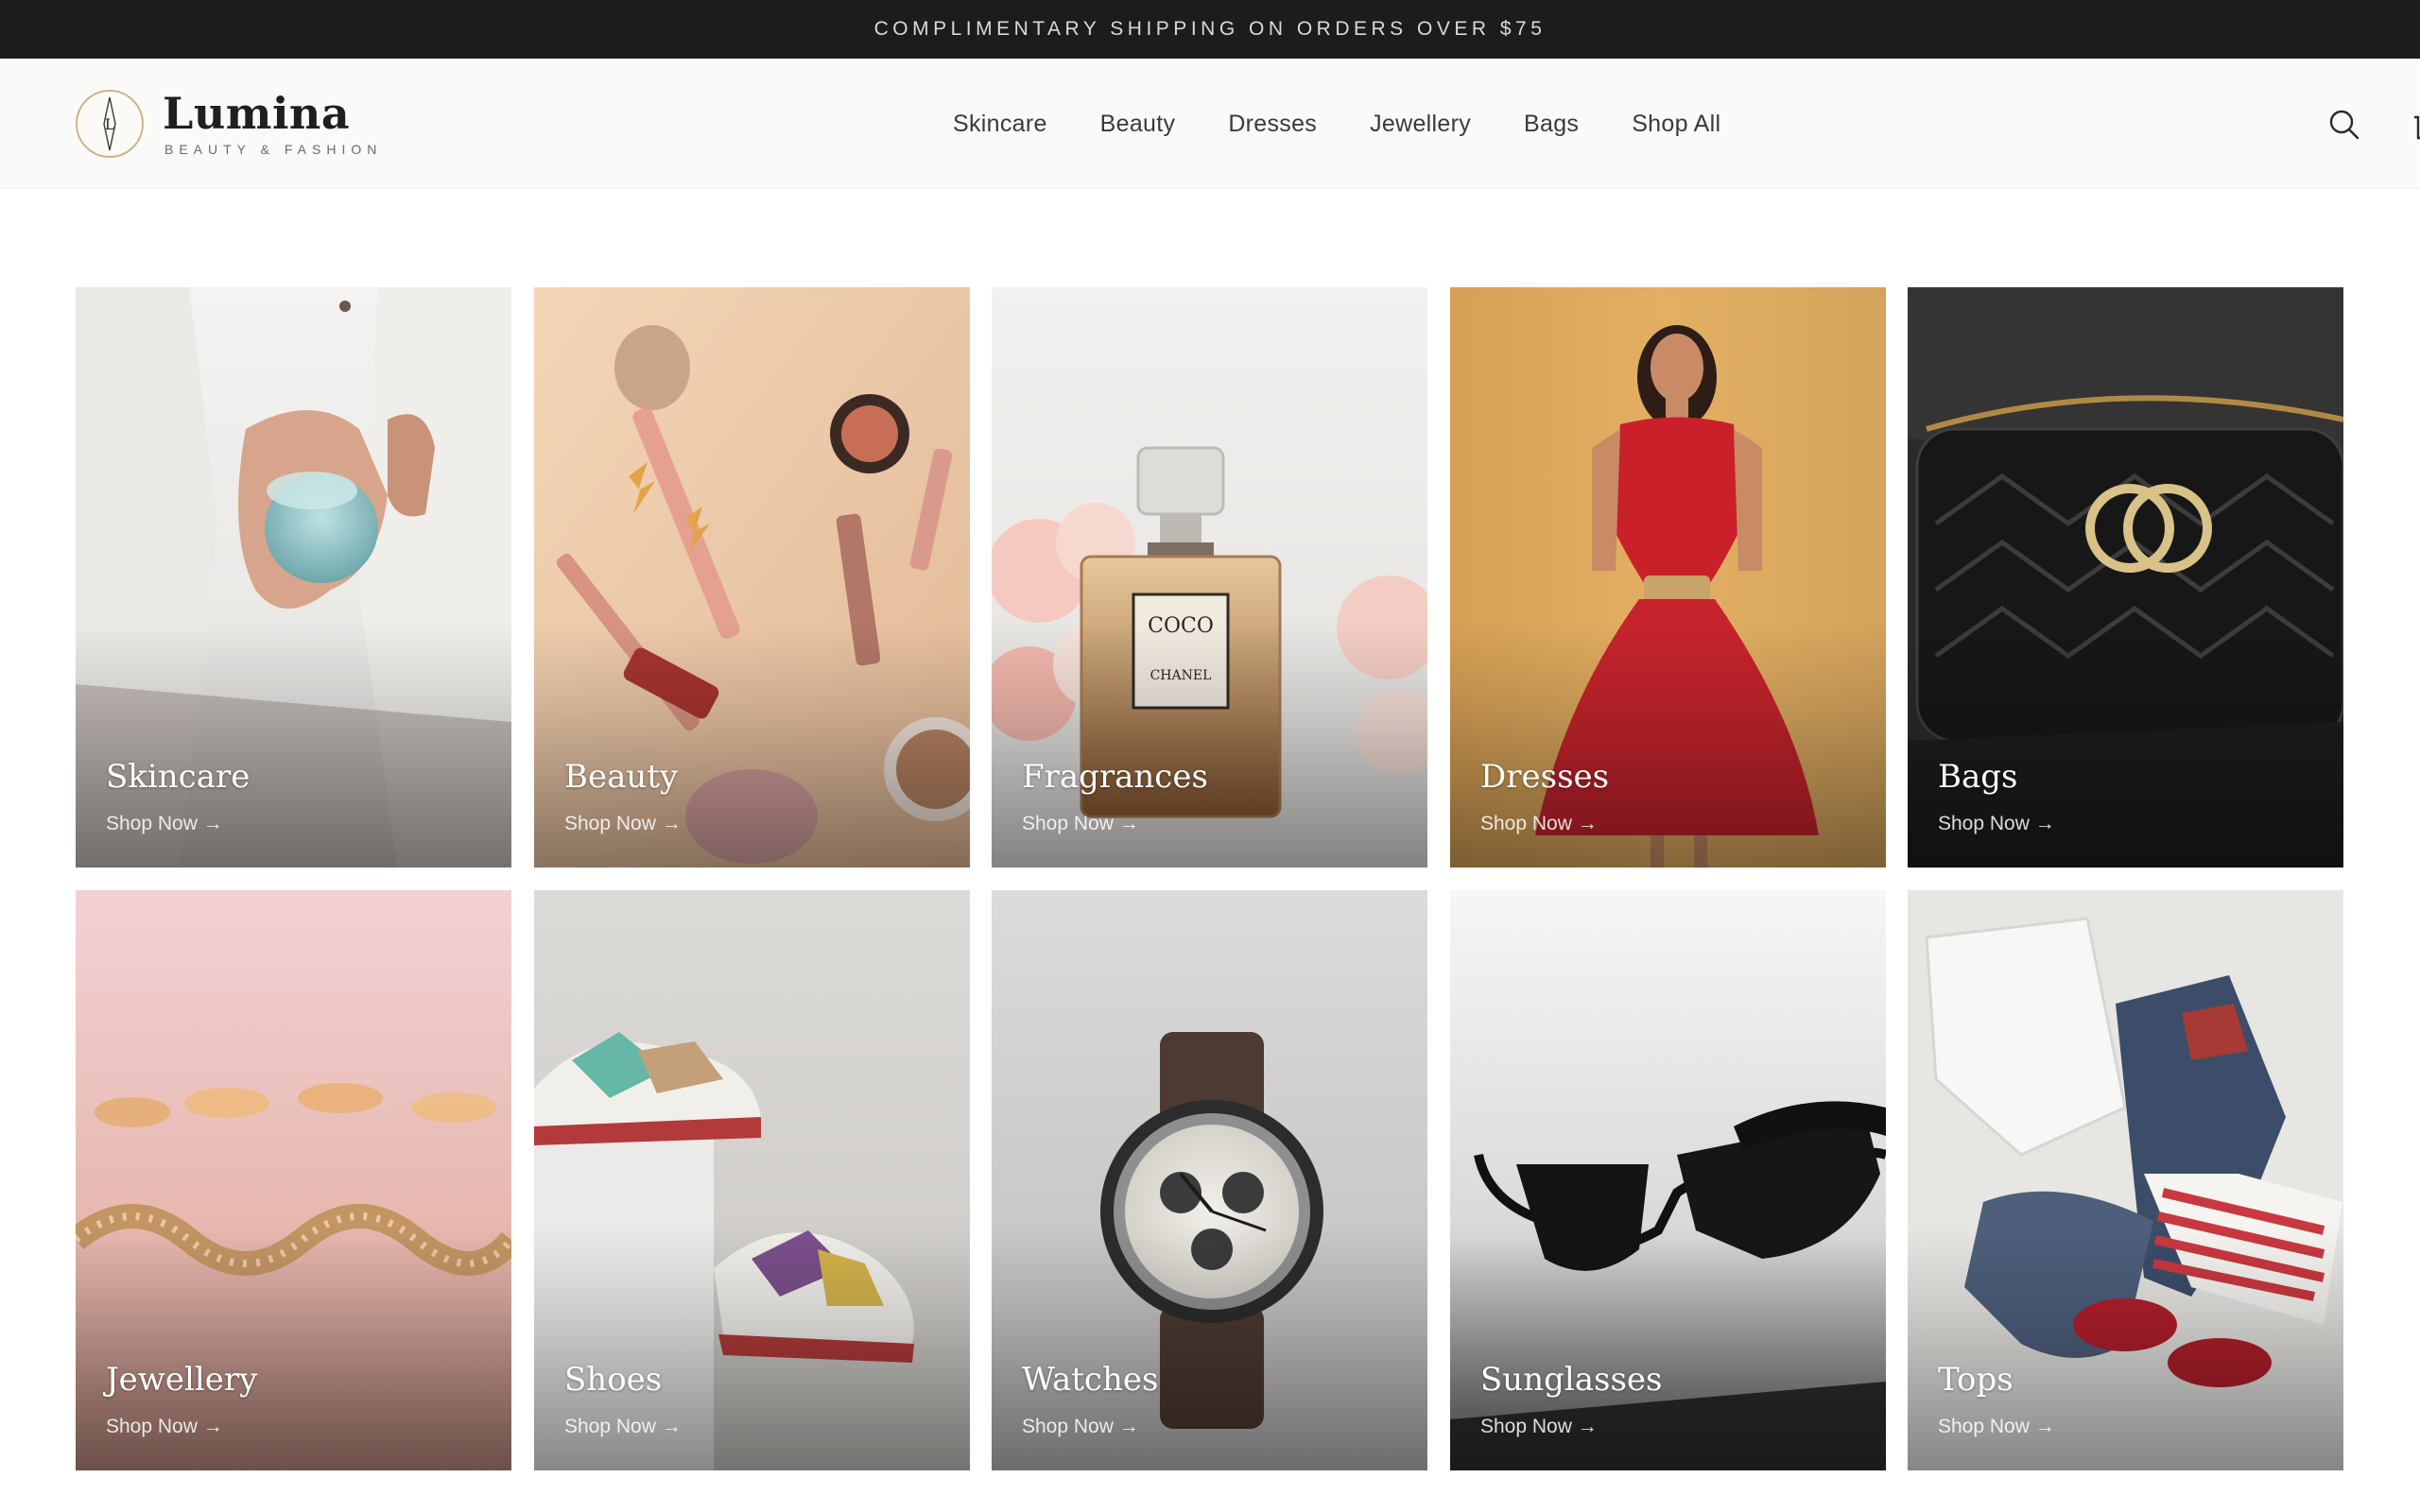 The height and width of the screenshot is (1512, 2420). I want to click on nav-item-shop-all: Shop All, so click(1676, 124).